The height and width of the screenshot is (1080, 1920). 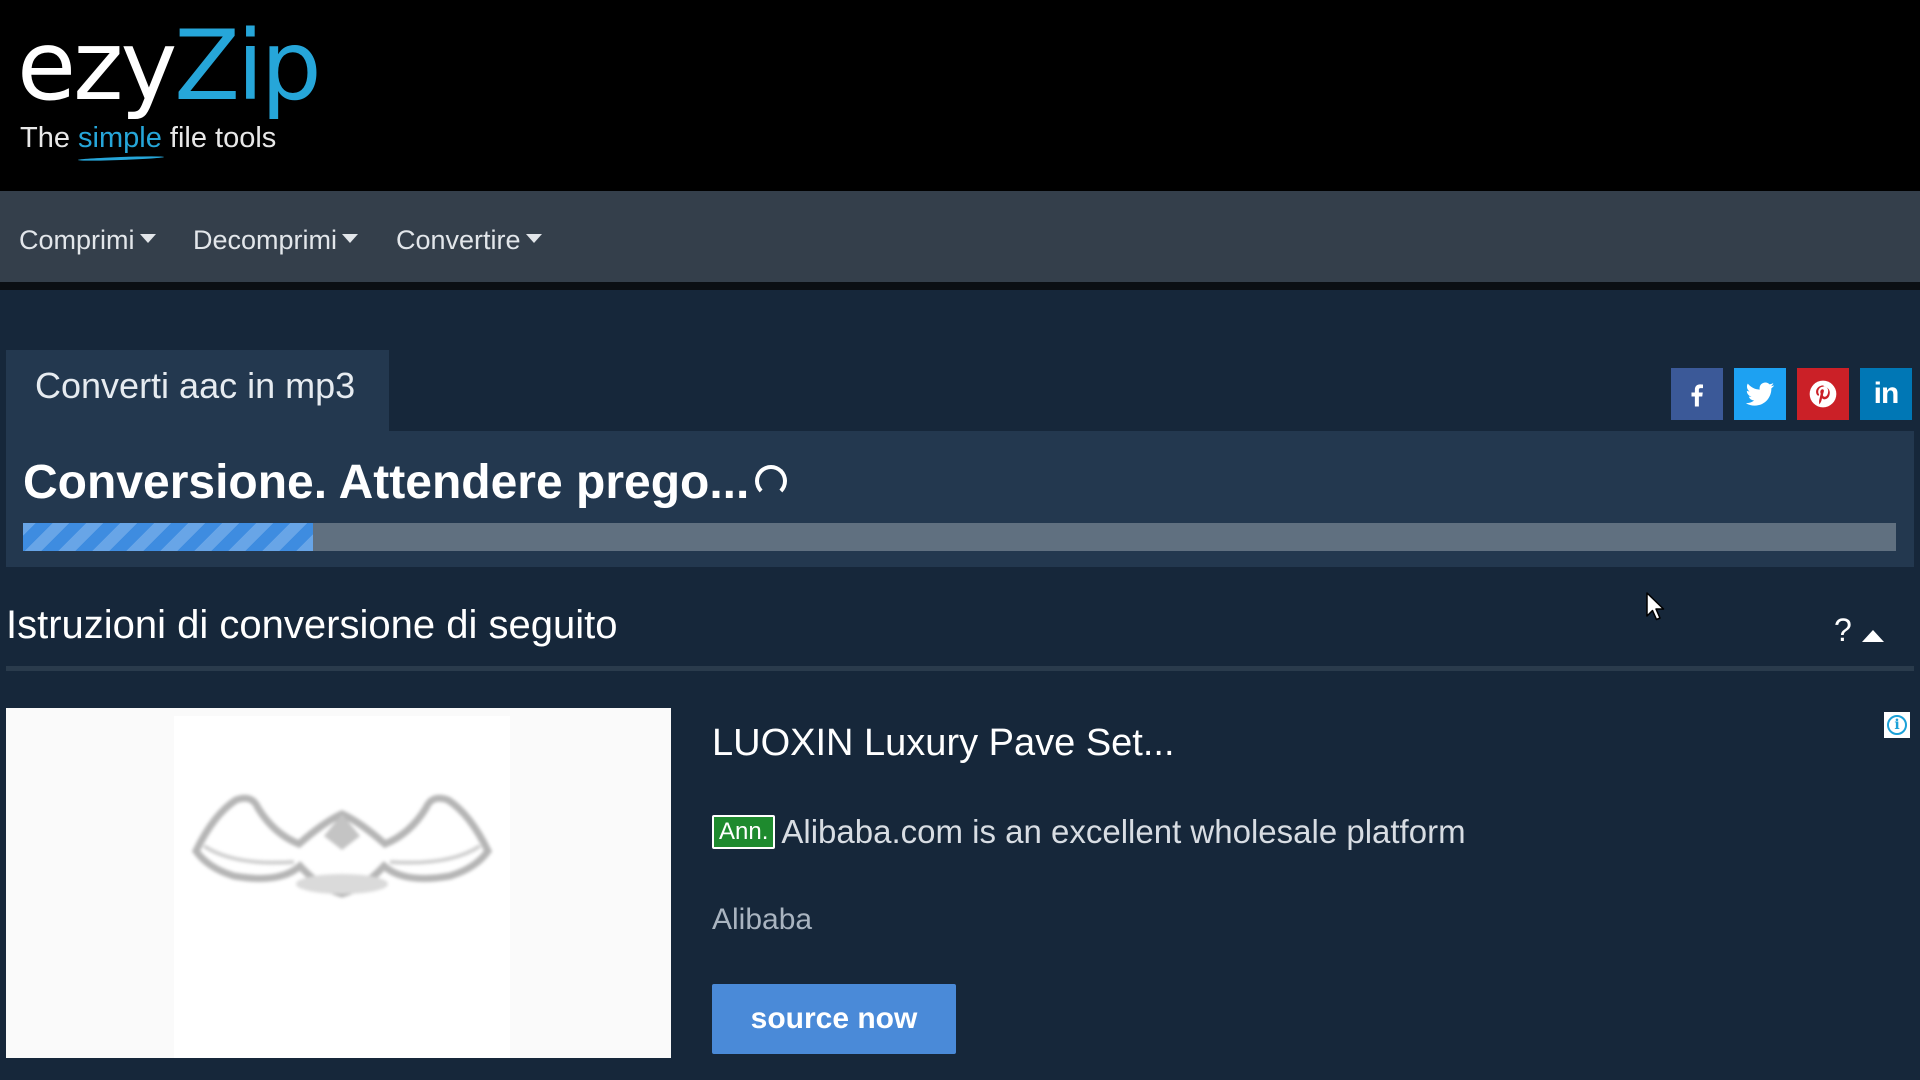 What do you see at coordinates (247, 66) in the screenshot?
I see `logo-zip: Zip` at bounding box center [247, 66].